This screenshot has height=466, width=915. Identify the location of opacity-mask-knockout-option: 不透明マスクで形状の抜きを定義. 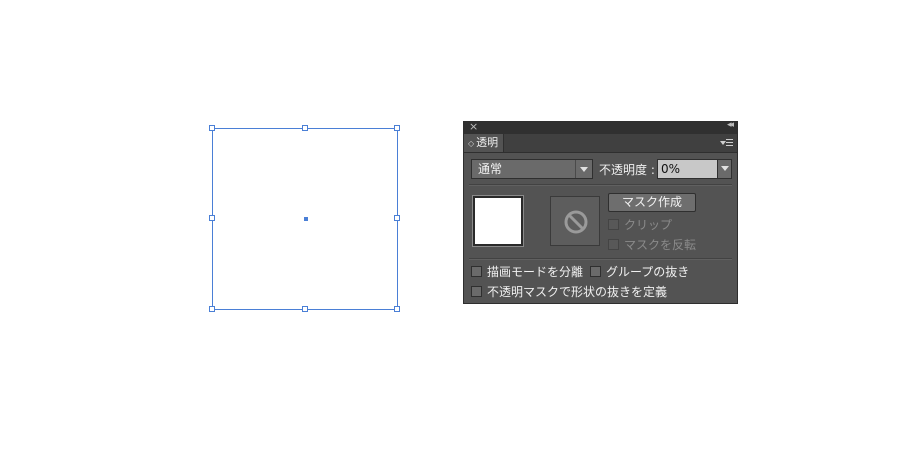
(569, 292).